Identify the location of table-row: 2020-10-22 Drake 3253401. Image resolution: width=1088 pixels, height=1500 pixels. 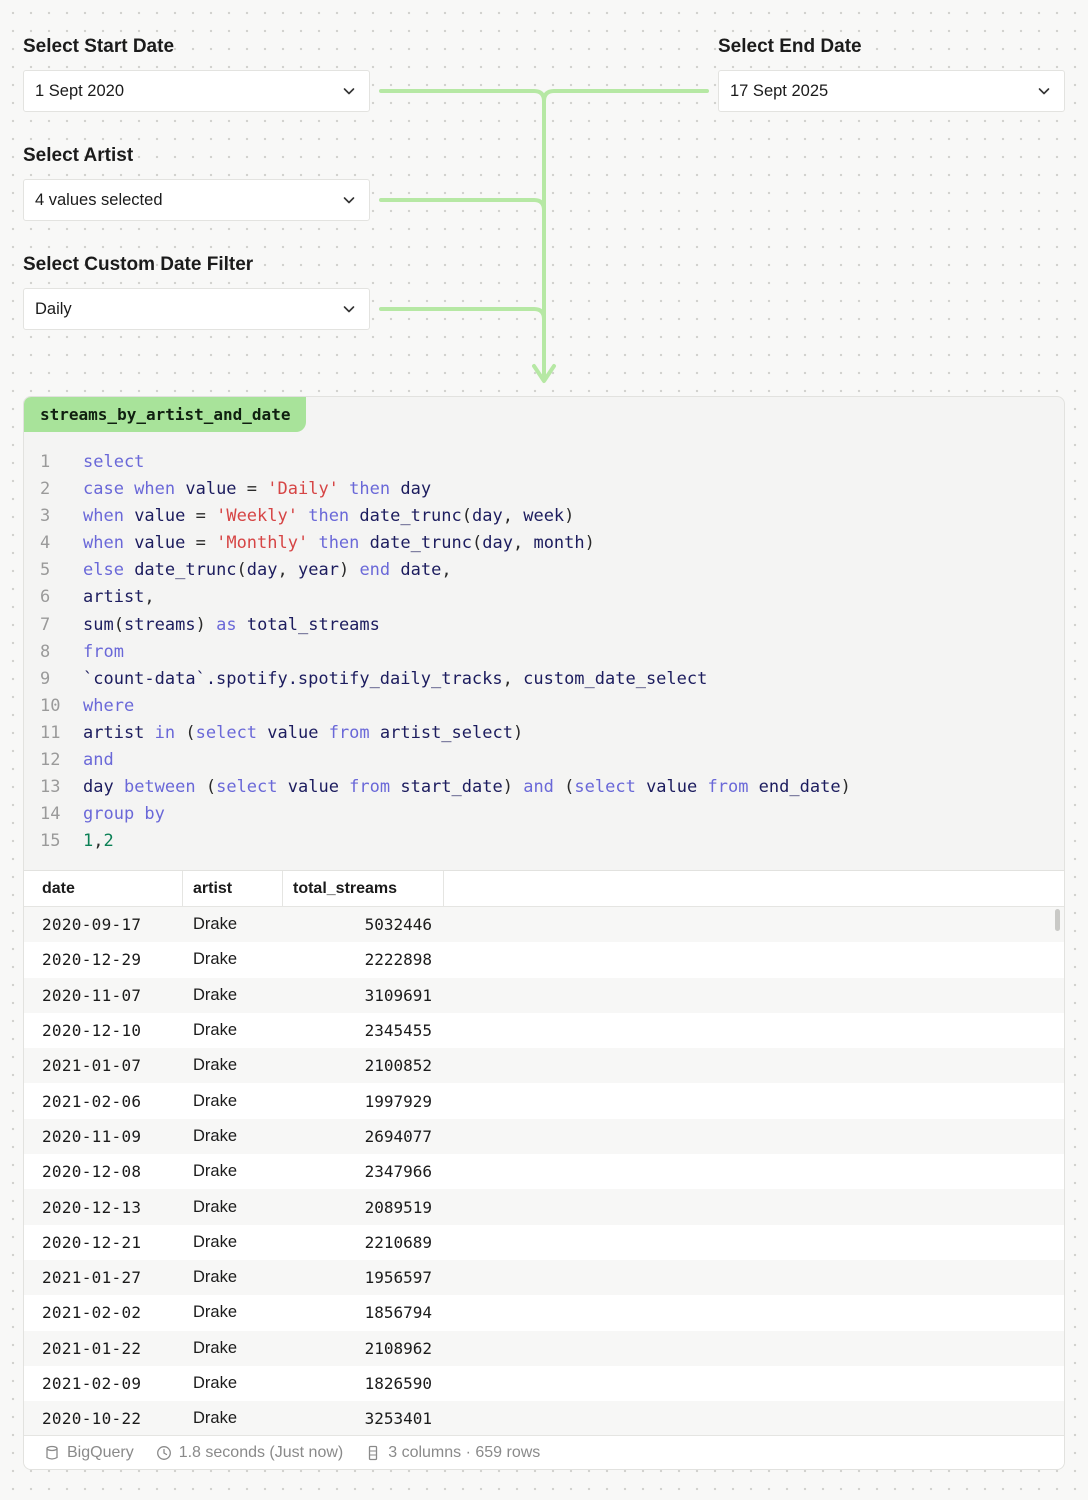
(544, 1419).